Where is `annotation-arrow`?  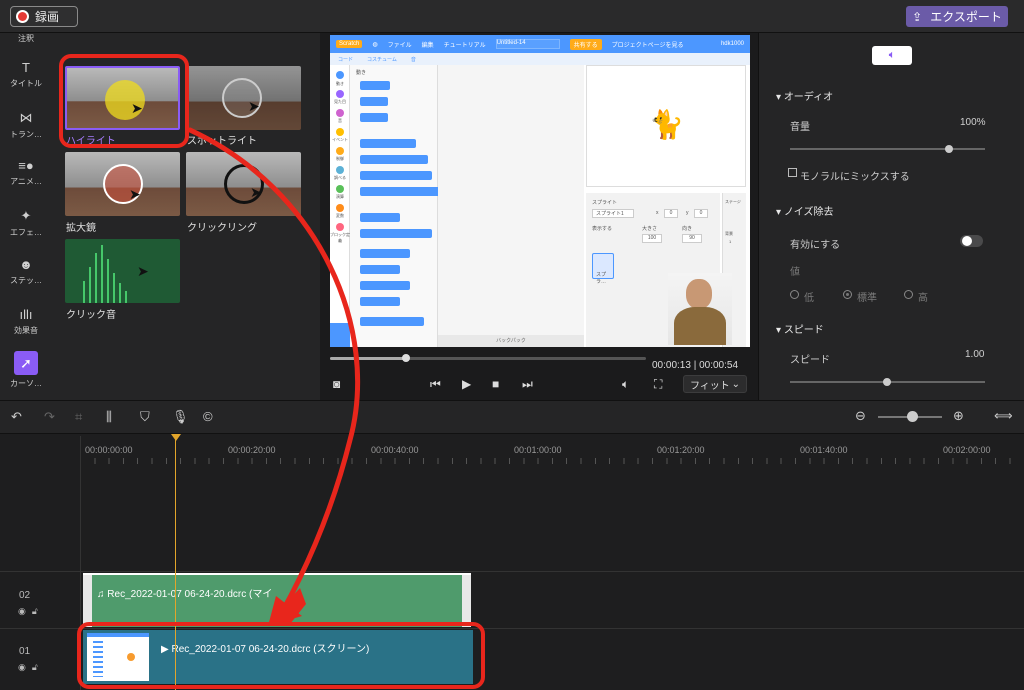 annotation-arrow is located at coordinates (273, 376).